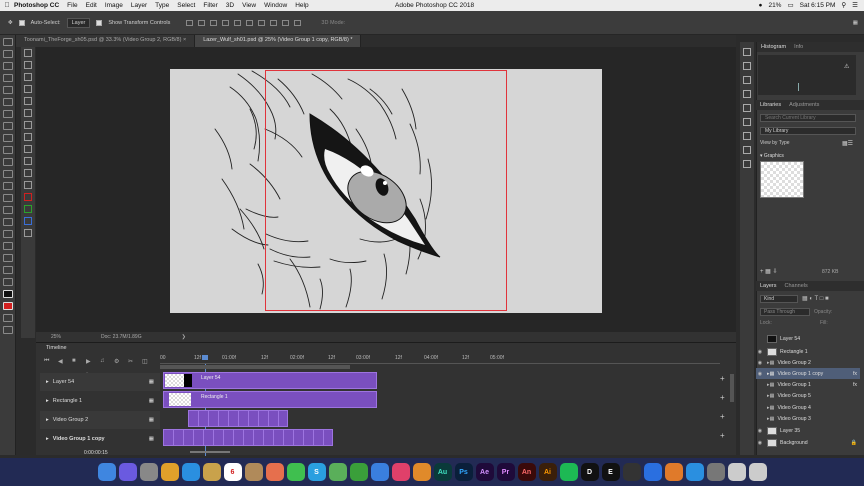  What do you see at coordinates (28, 89) in the screenshot?
I see `actions-icon` at bounding box center [28, 89].